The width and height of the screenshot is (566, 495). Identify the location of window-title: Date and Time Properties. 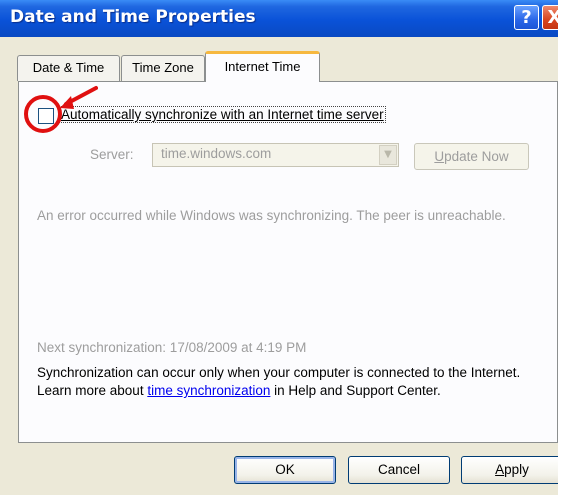
(133, 17).